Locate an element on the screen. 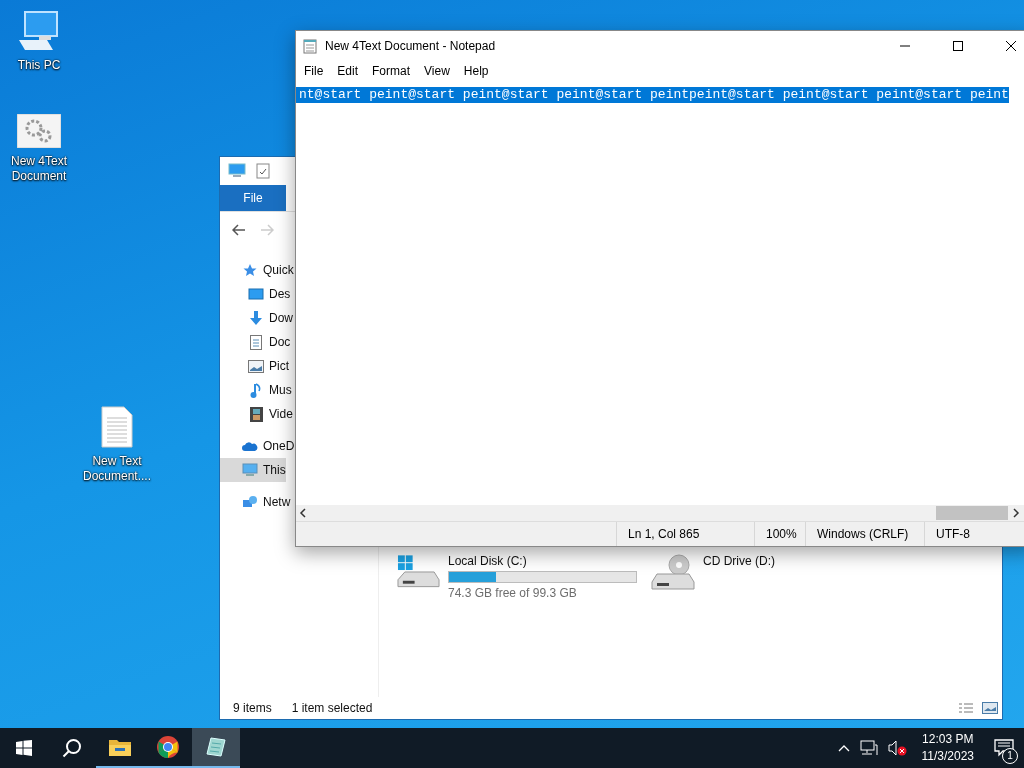 The height and width of the screenshot is (768, 1024). menu-item: Format is located at coordinates (391, 71).